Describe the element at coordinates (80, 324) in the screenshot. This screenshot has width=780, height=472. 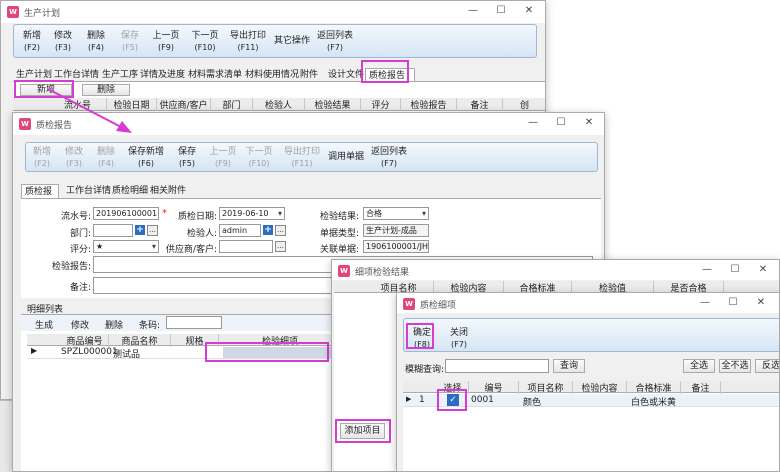
I see `detail-edit-button: 修改` at that location.